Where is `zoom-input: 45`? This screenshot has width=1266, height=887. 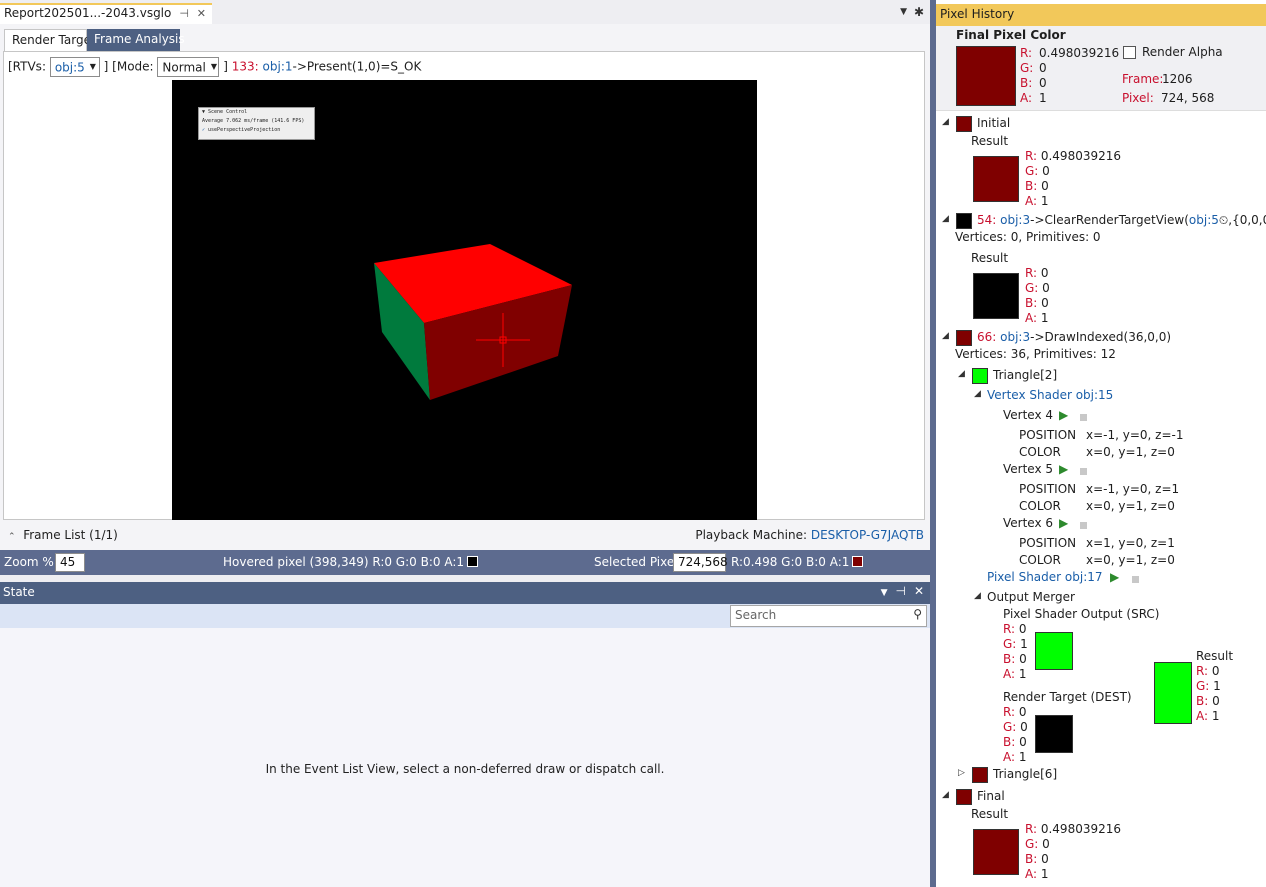
zoom-input: 45 is located at coordinates (70, 562).